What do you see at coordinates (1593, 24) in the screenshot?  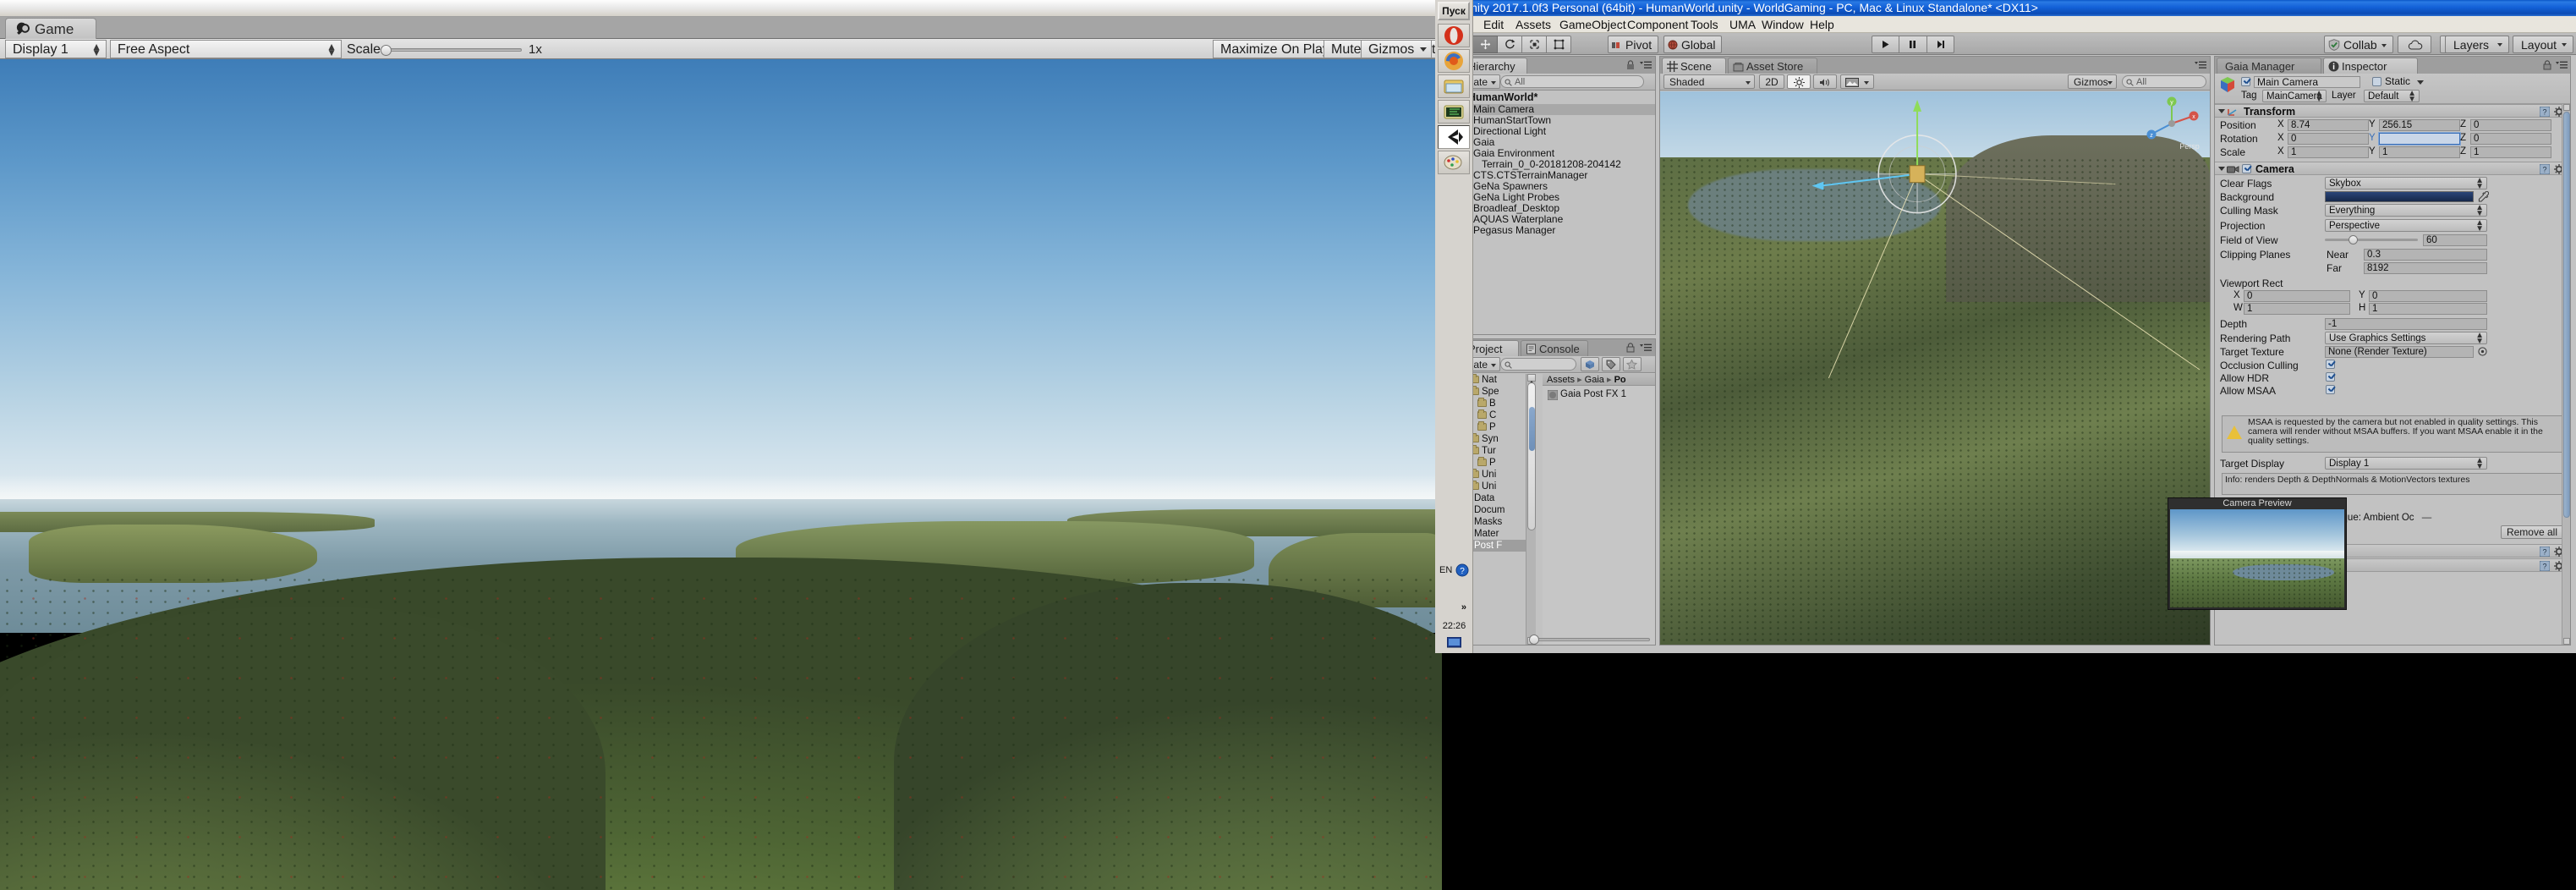 I see `menu-gameobject: GameObject` at bounding box center [1593, 24].